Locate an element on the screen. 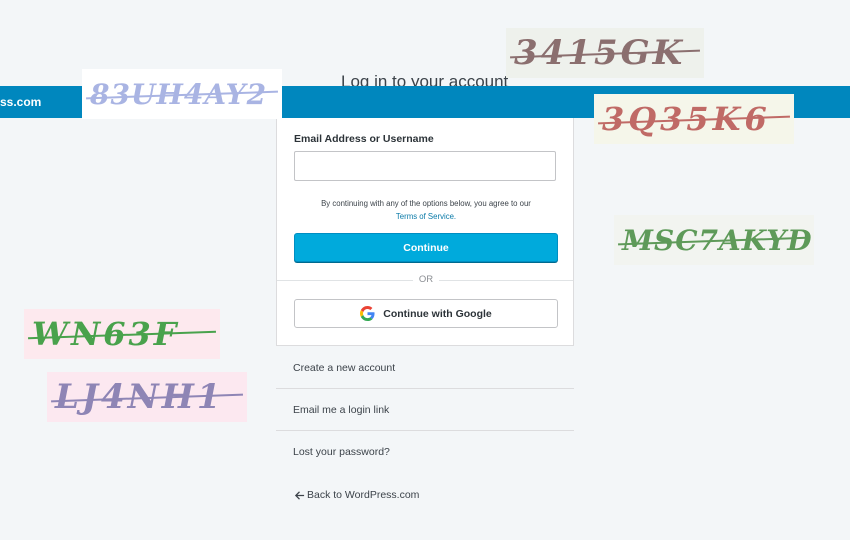 The width and height of the screenshot is (850, 540). google-icon is located at coordinates (367, 313).